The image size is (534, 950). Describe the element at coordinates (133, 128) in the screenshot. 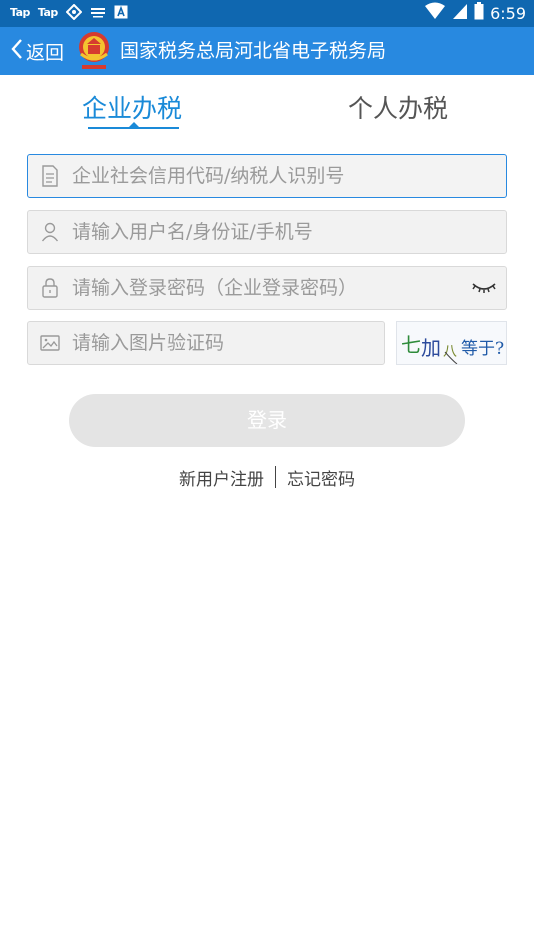

I see `tab-active-indicator` at that location.